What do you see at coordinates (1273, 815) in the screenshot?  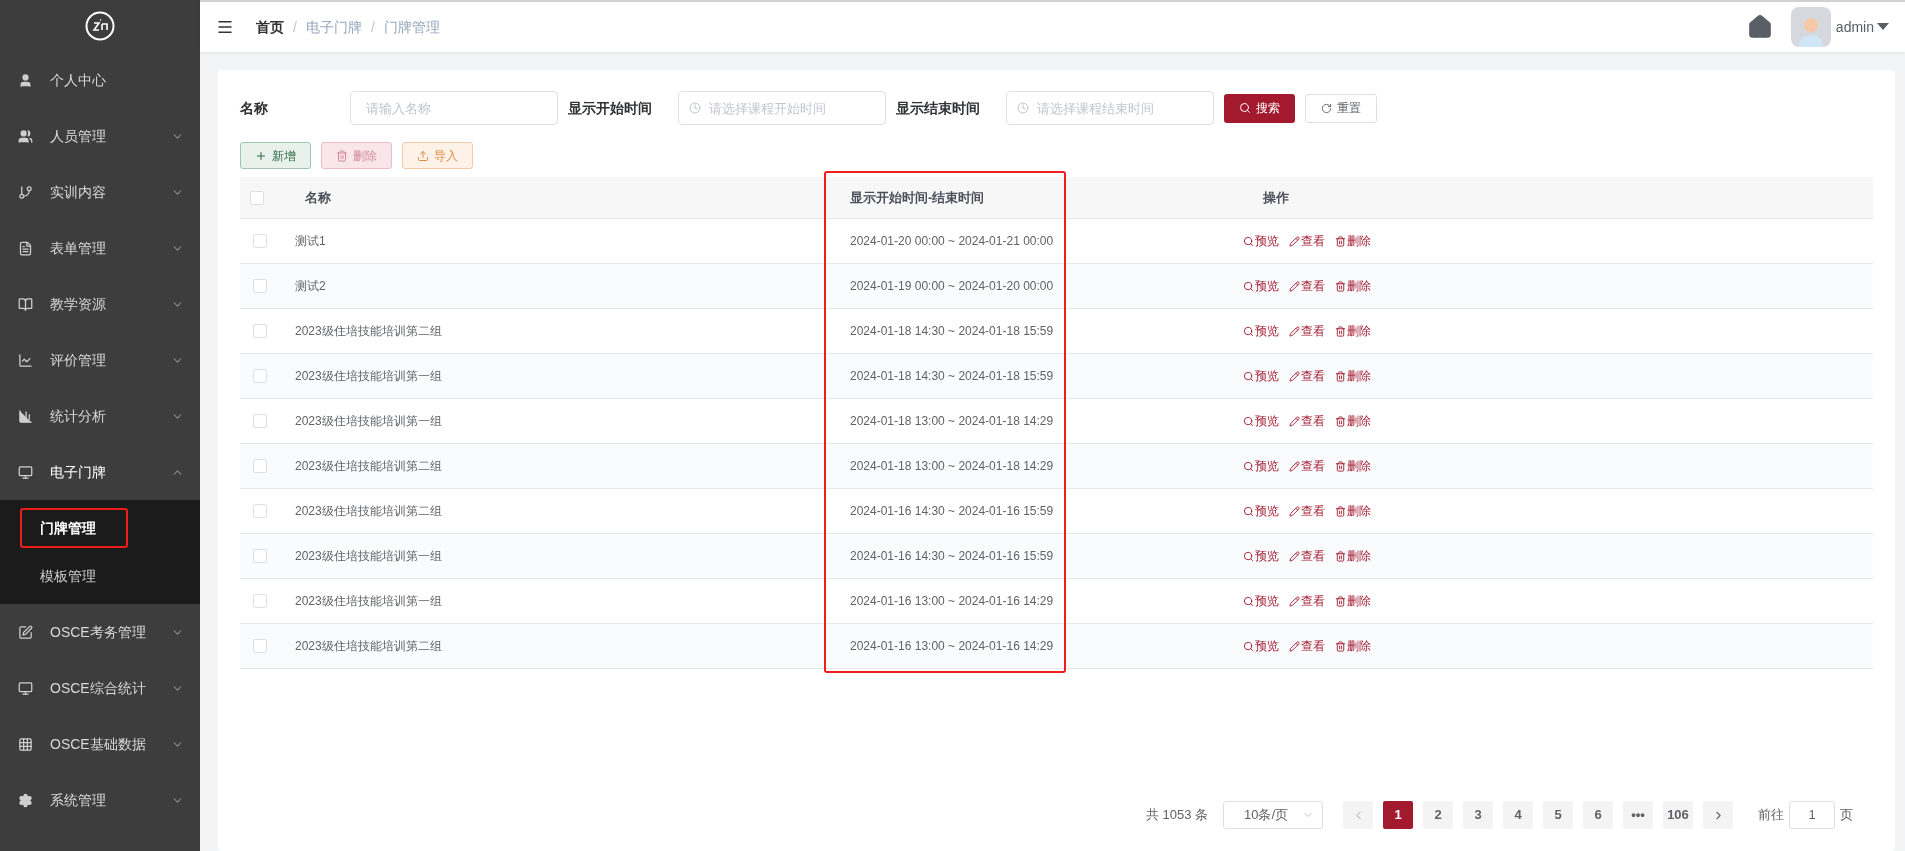 I see `page-size-select: 10条/页` at bounding box center [1273, 815].